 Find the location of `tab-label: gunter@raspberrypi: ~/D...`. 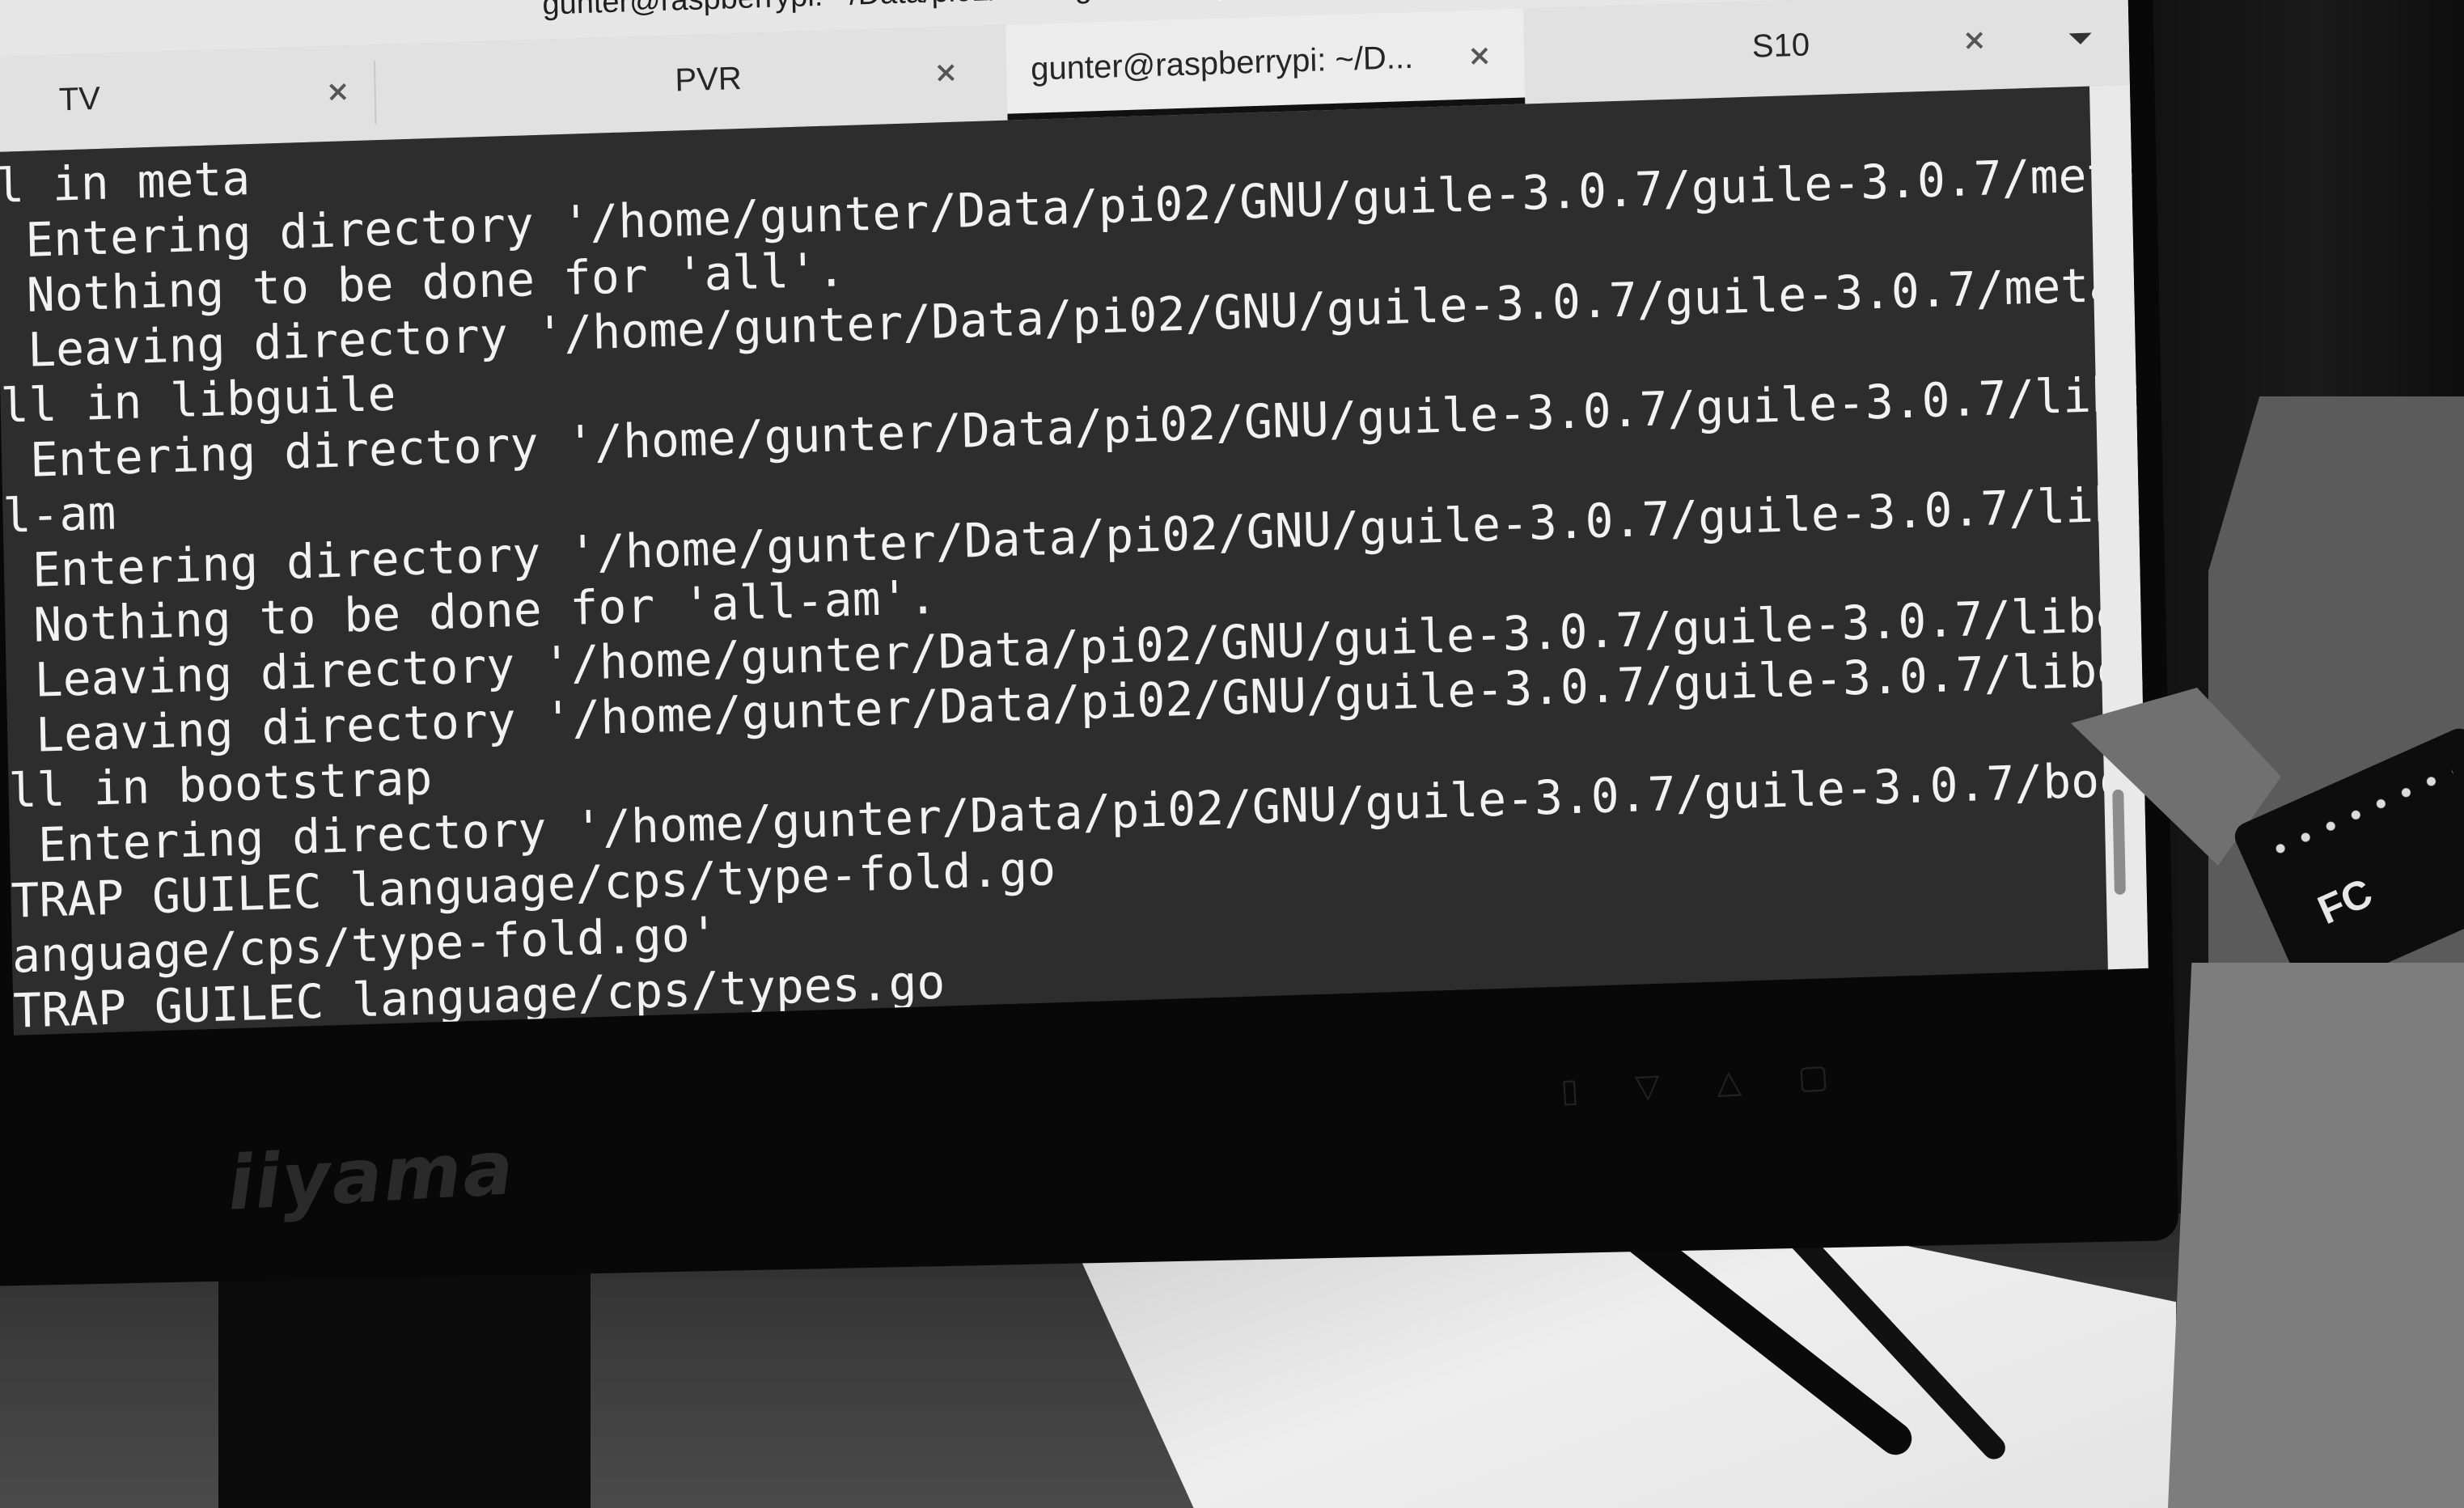

tab-label: gunter@raspberrypi: ~/D... is located at coordinates (1222, 63).